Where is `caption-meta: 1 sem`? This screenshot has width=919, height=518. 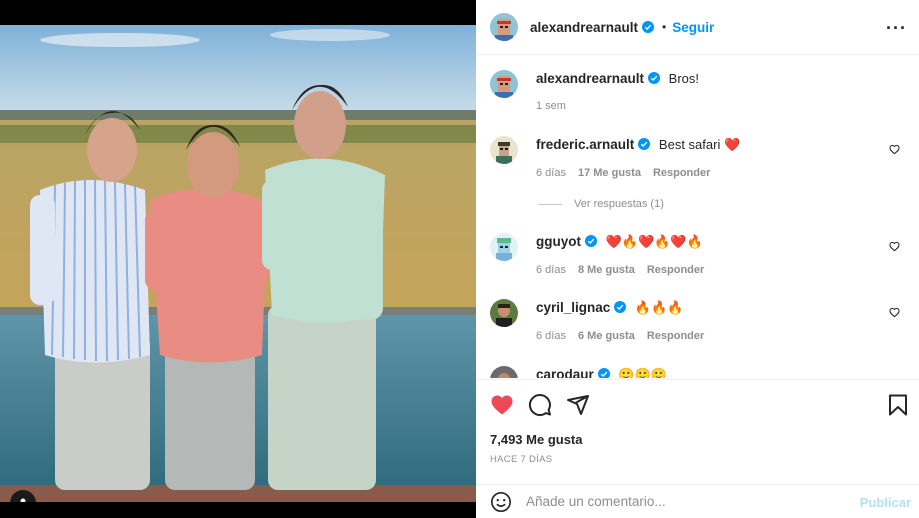
caption-meta: 1 sem is located at coordinates (557, 106).